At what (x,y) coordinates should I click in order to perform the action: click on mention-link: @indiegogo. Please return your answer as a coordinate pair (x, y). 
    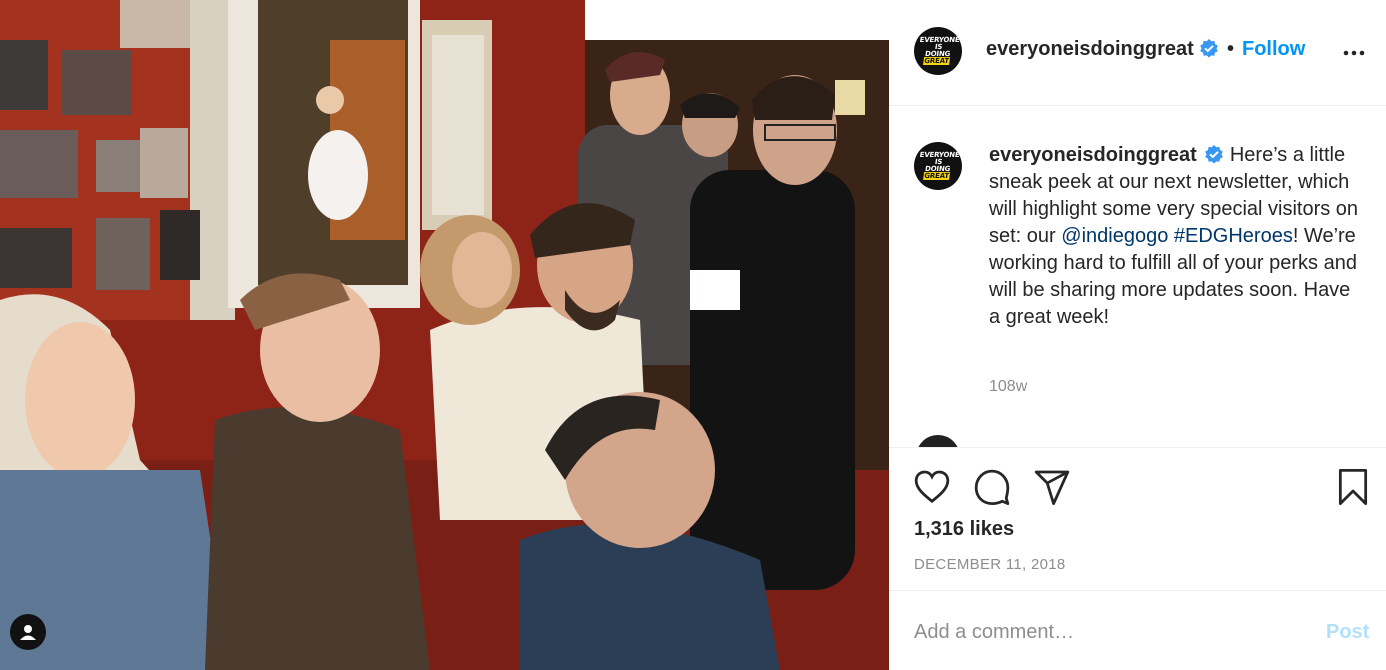
    Looking at the image, I should click on (1114, 236).